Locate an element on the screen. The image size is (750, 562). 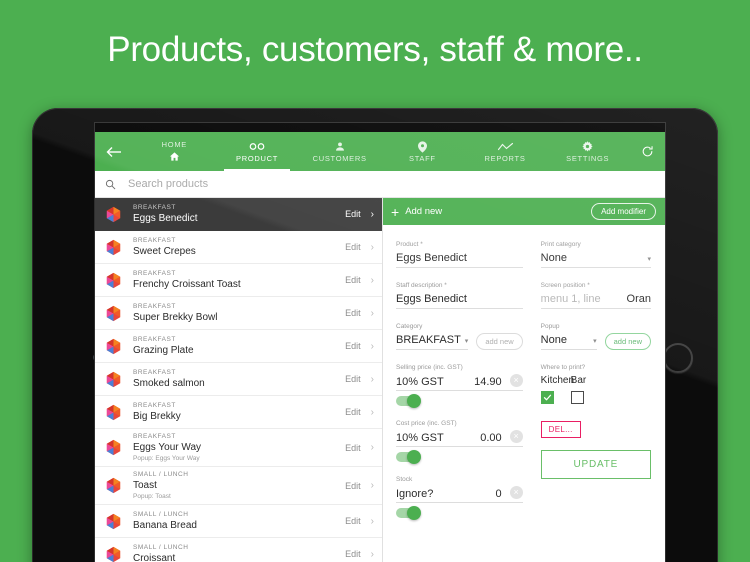
list-item-popup: Popup: Eggs Your Way is located at coordinates (166, 458).